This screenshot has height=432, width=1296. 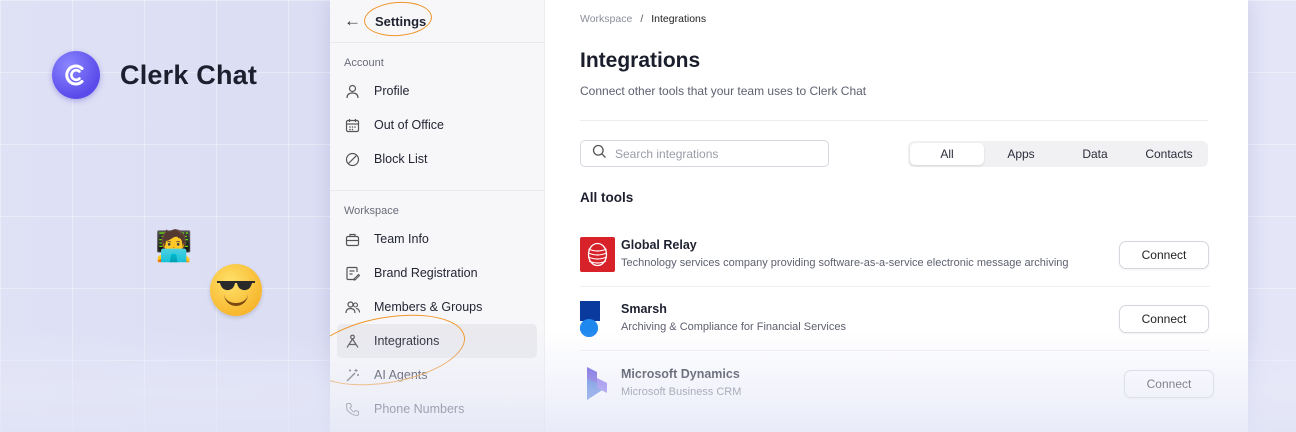 What do you see at coordinates (437, 190) in the screenshot?
I see `sidebar-divider` at bounding box center [437, 190].